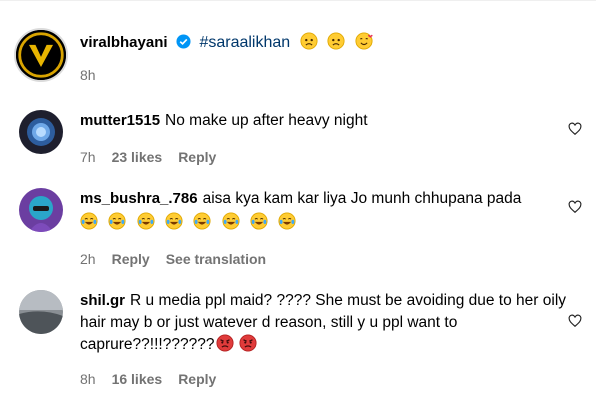 This screenshot has height=415, width=596. I want to click on smiling-face-with-hearts-icon, so click(363, 41).